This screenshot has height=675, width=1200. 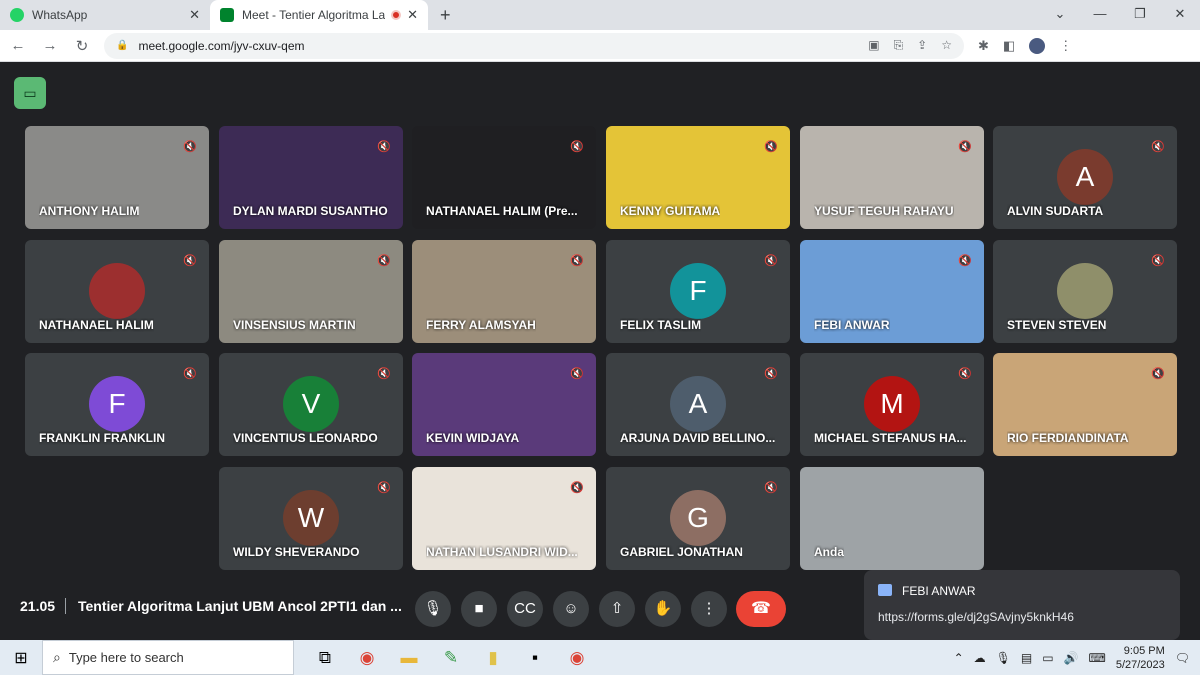 I want to click on companion-mode-icon: ▭, so click(x=30, y=93).